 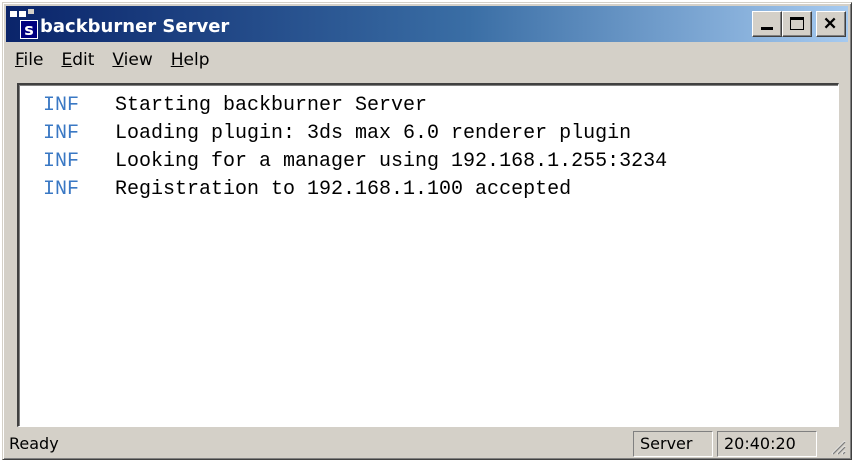 What do you see at coordinates (177, 60) in the screenshot?
I see `menu-help-mnemonic: H` at bounding box center [177, 60].